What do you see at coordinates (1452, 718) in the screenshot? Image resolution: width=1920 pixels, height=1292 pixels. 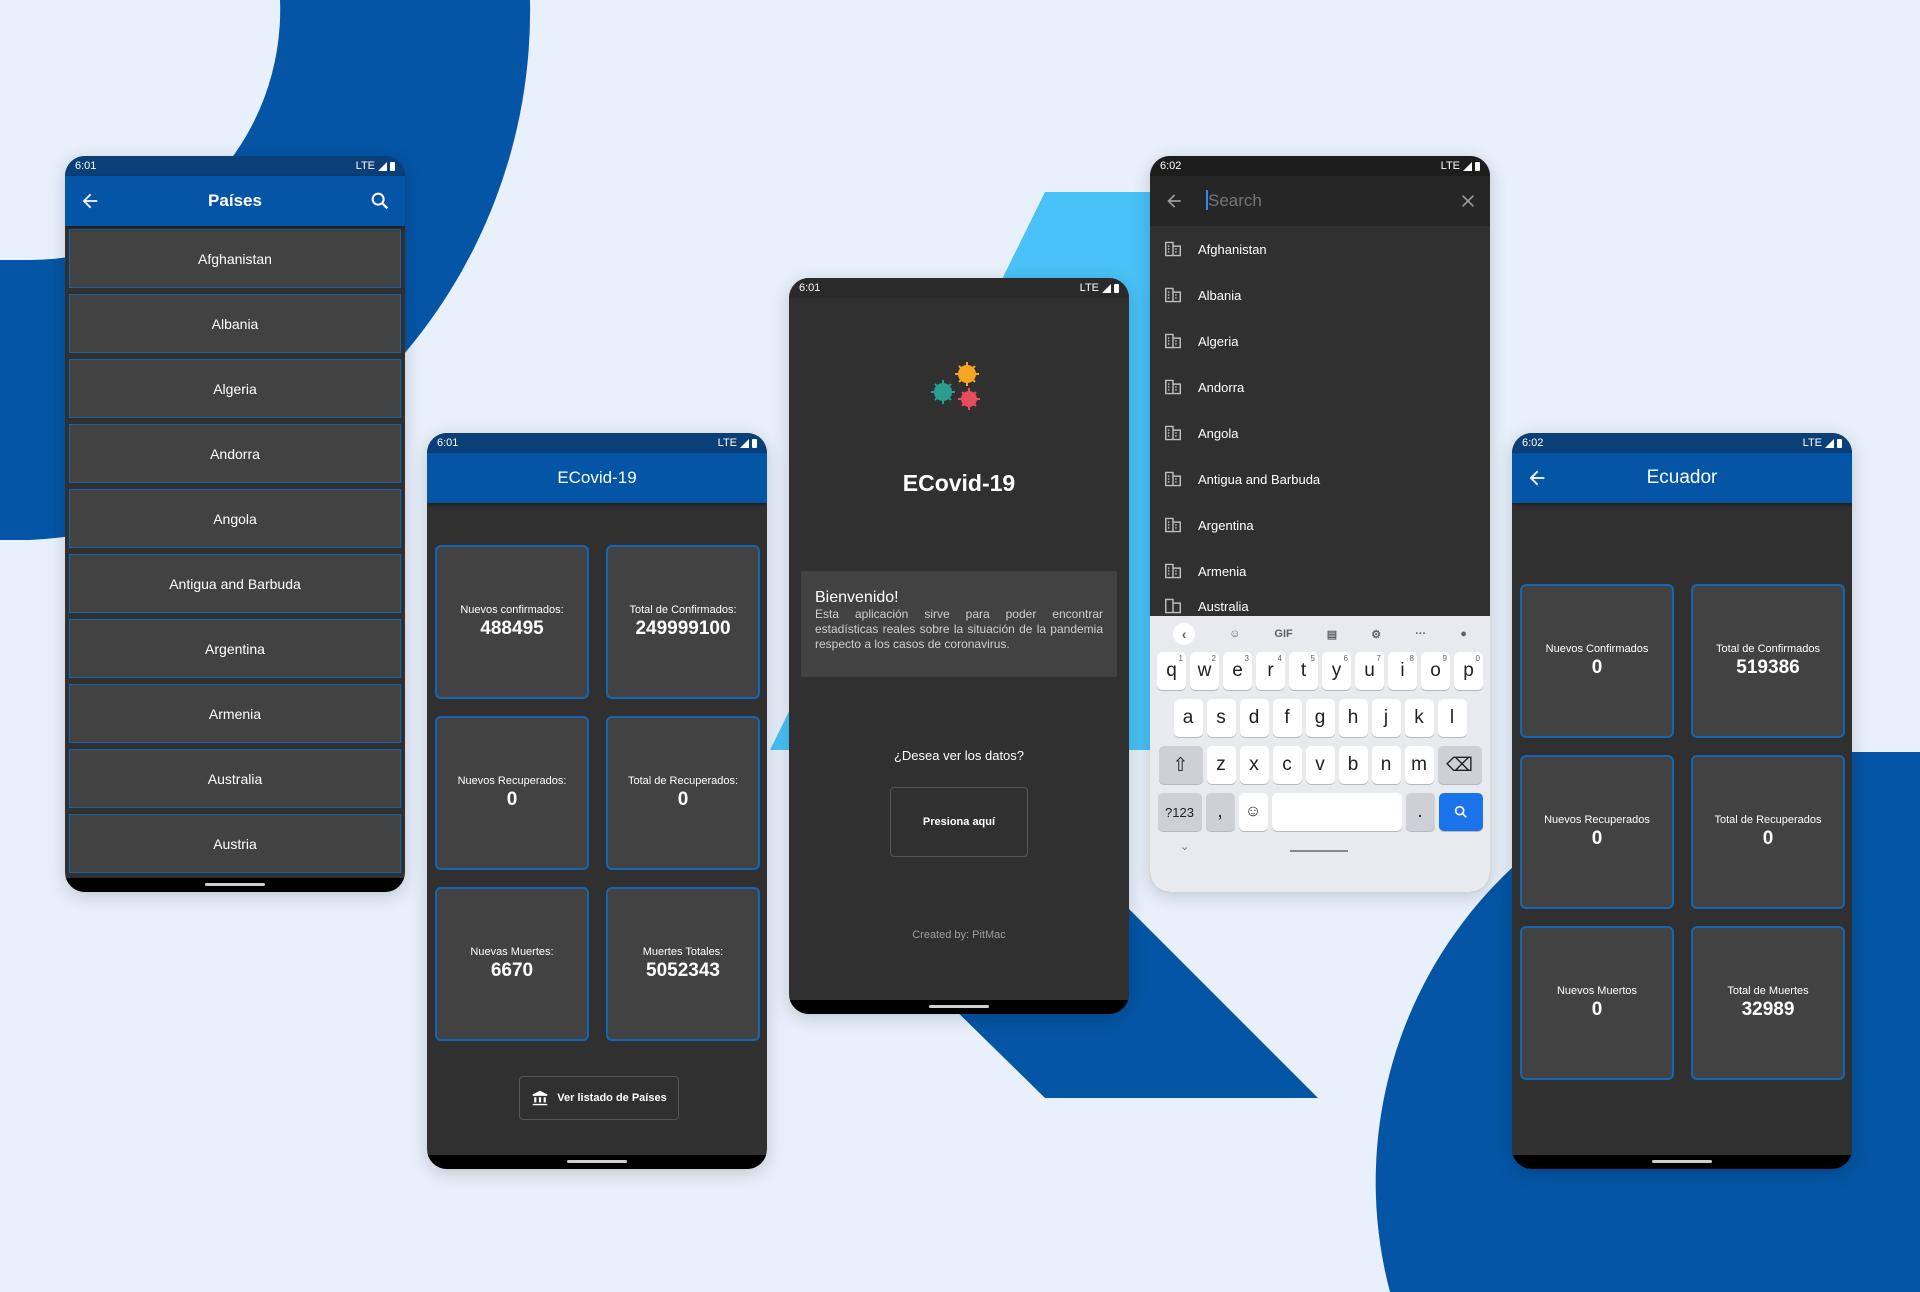 I see `letter-key: l` at bounding box center [1452, 718].